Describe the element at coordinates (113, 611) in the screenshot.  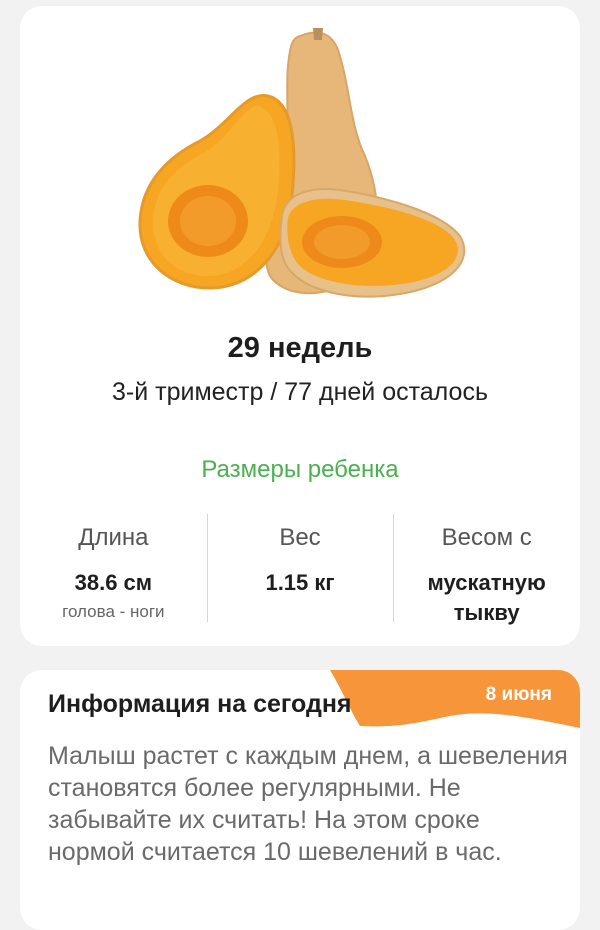
I see `stat-length-note: голова - ноги` at that location.